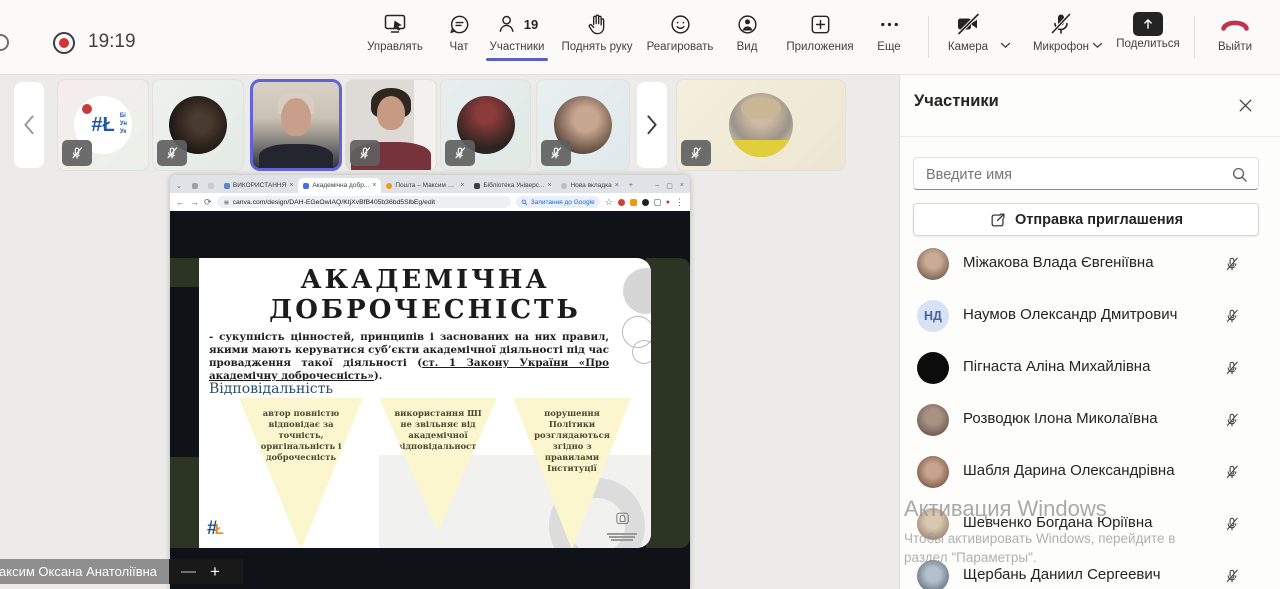 This screenshot has height=589, width=1280. What do you see at coordinates (296, 125) in the screenshot?
I see `video-tile-active-speaker` at bounding box center [296, 125].